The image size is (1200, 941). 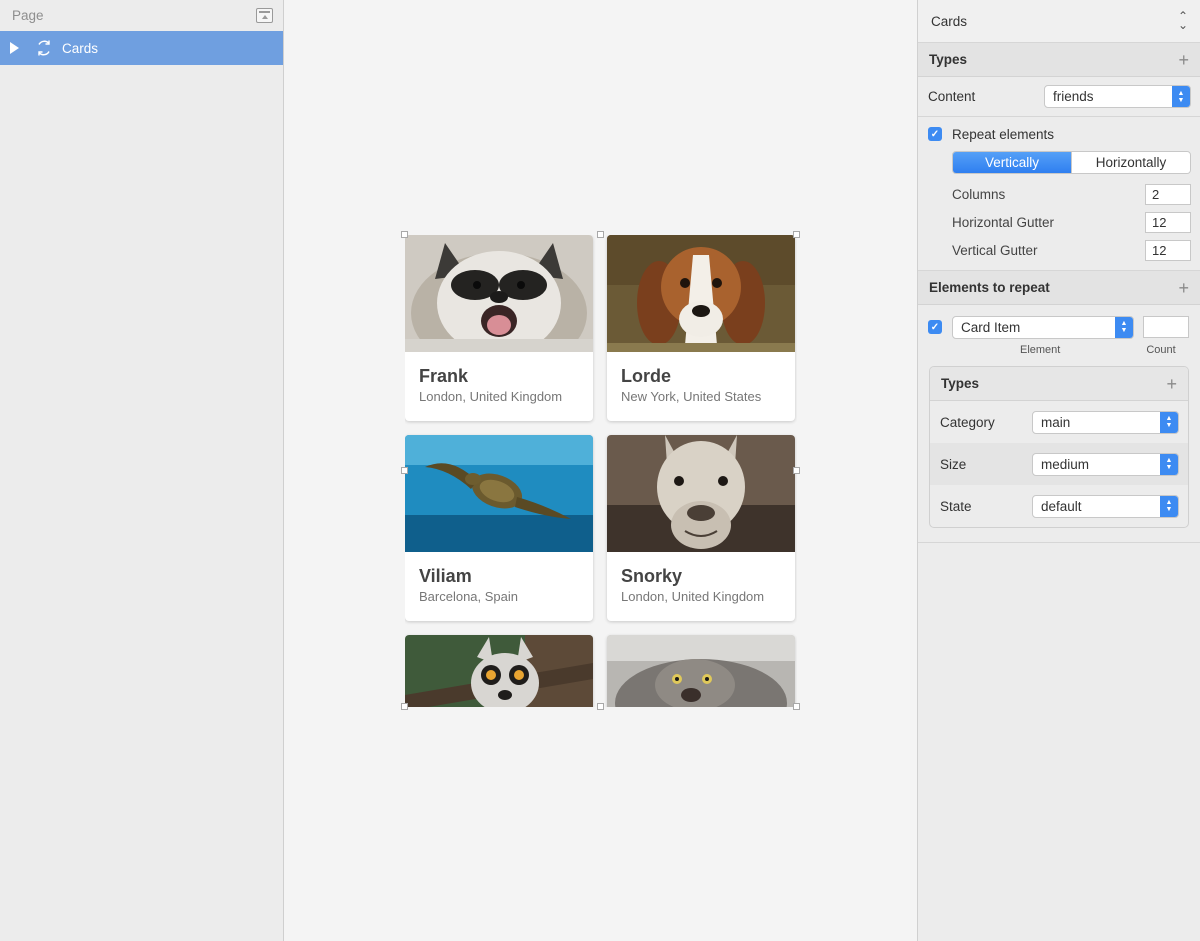 I want to click on beagle-photo, so click(x=701, y=293).